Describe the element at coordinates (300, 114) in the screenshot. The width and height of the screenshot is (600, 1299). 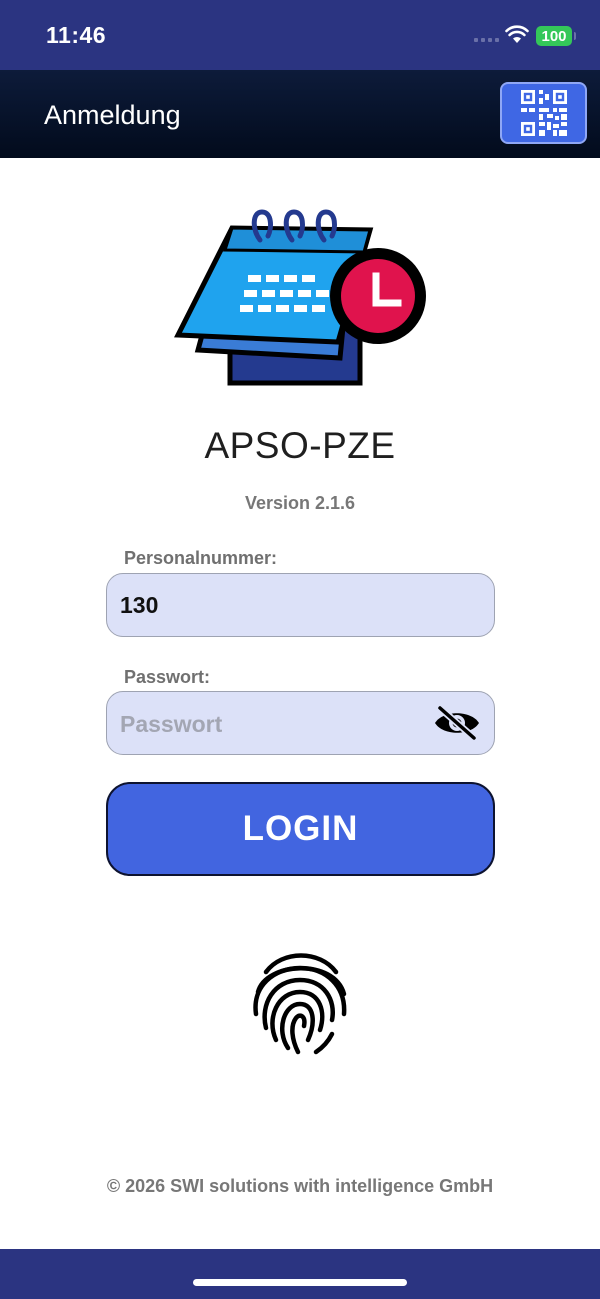
I see `navigation-bar: Anmeldung` at that location.